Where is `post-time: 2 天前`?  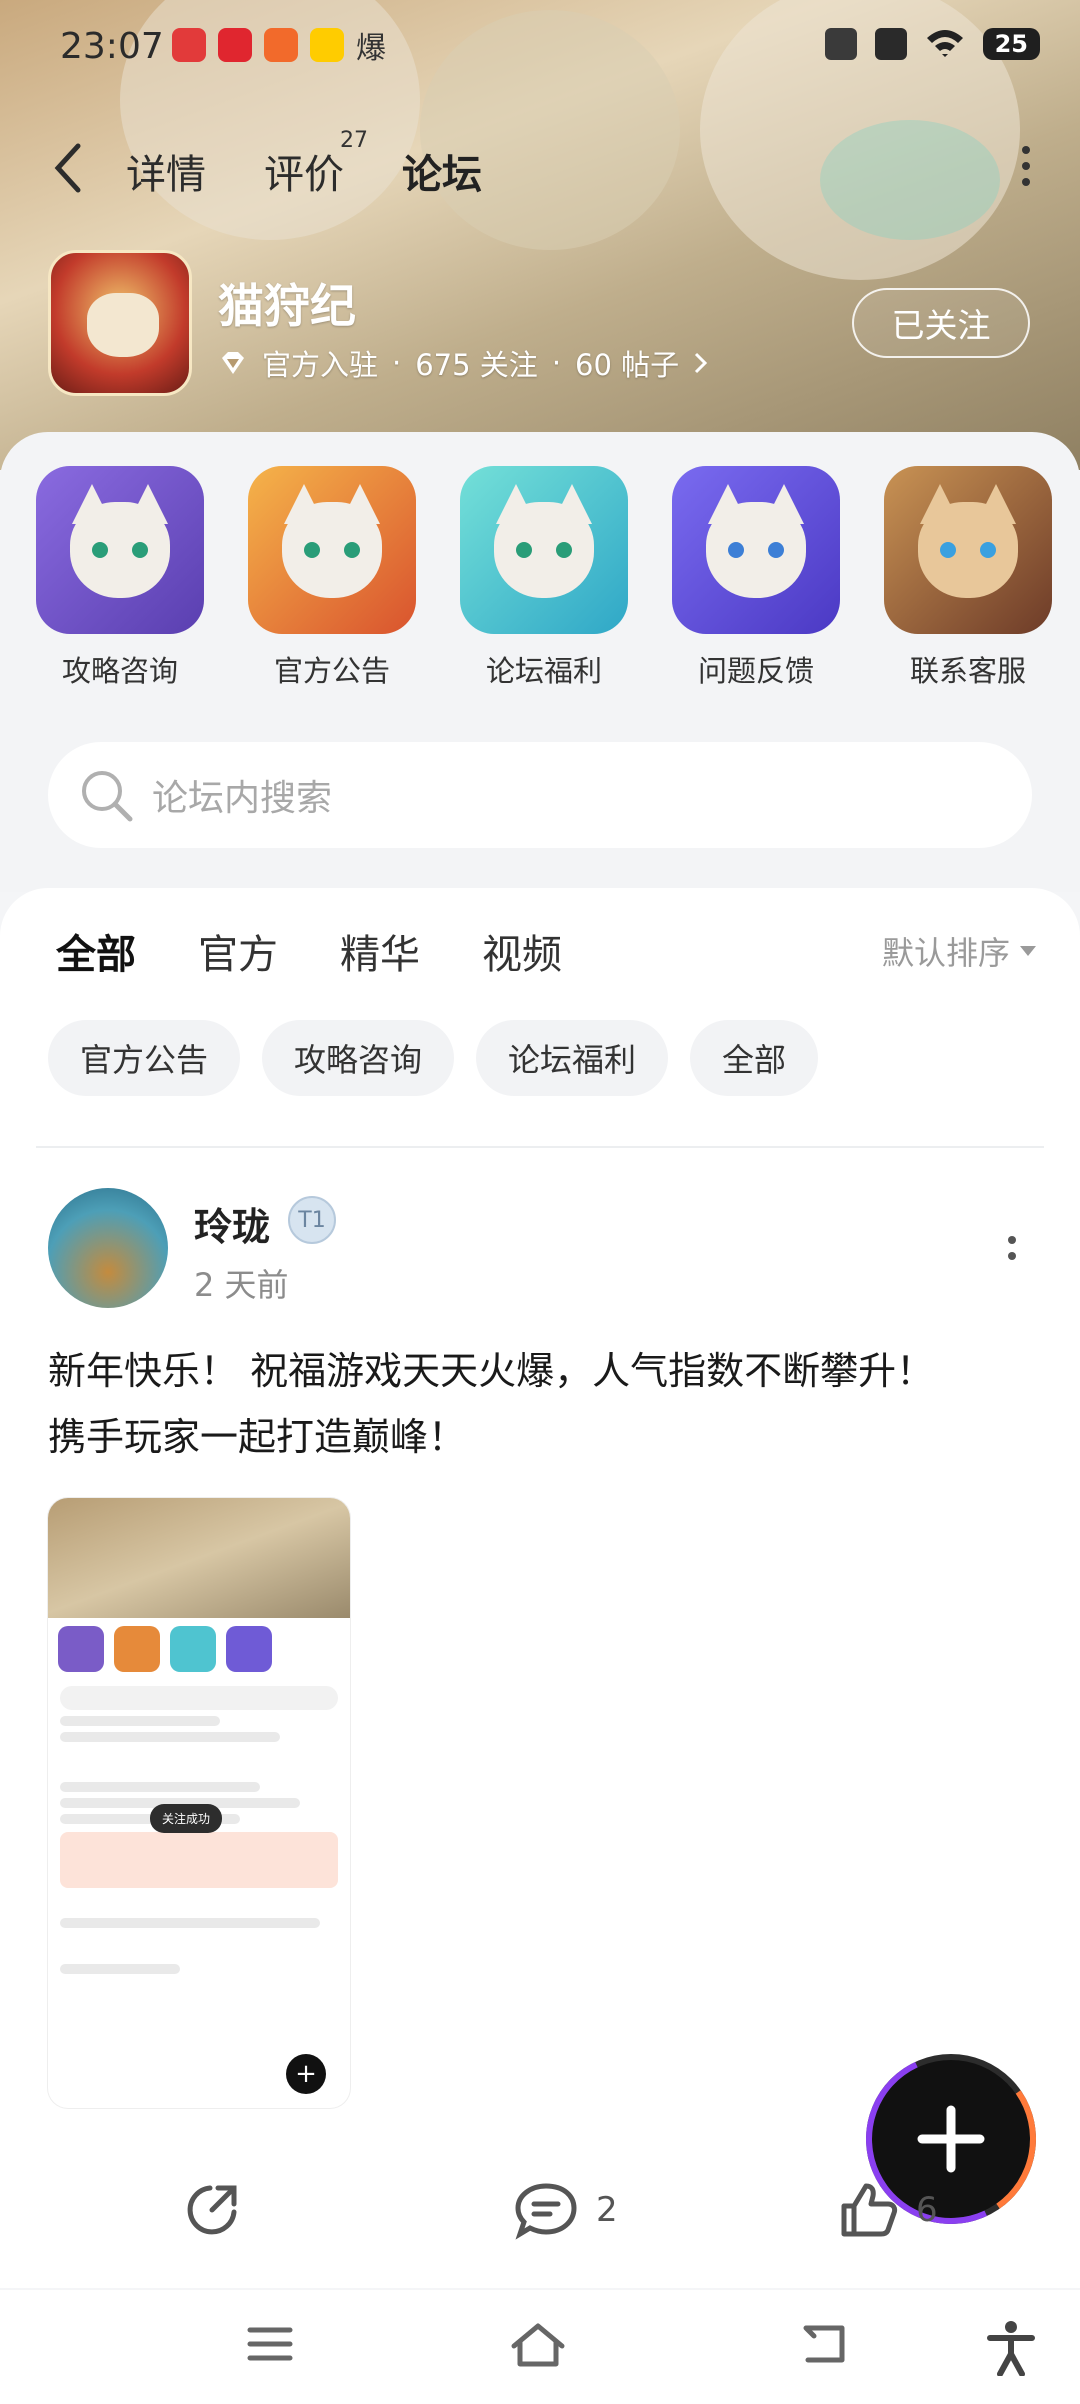
post-time: 2 天前 is located at coordinates (241, 1285).